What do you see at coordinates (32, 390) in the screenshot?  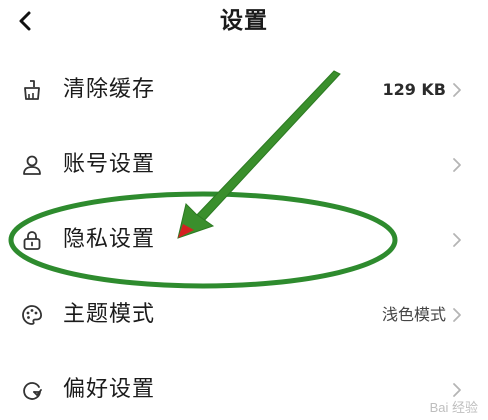 I see `preference-icon` at bounding box center [32, 390].